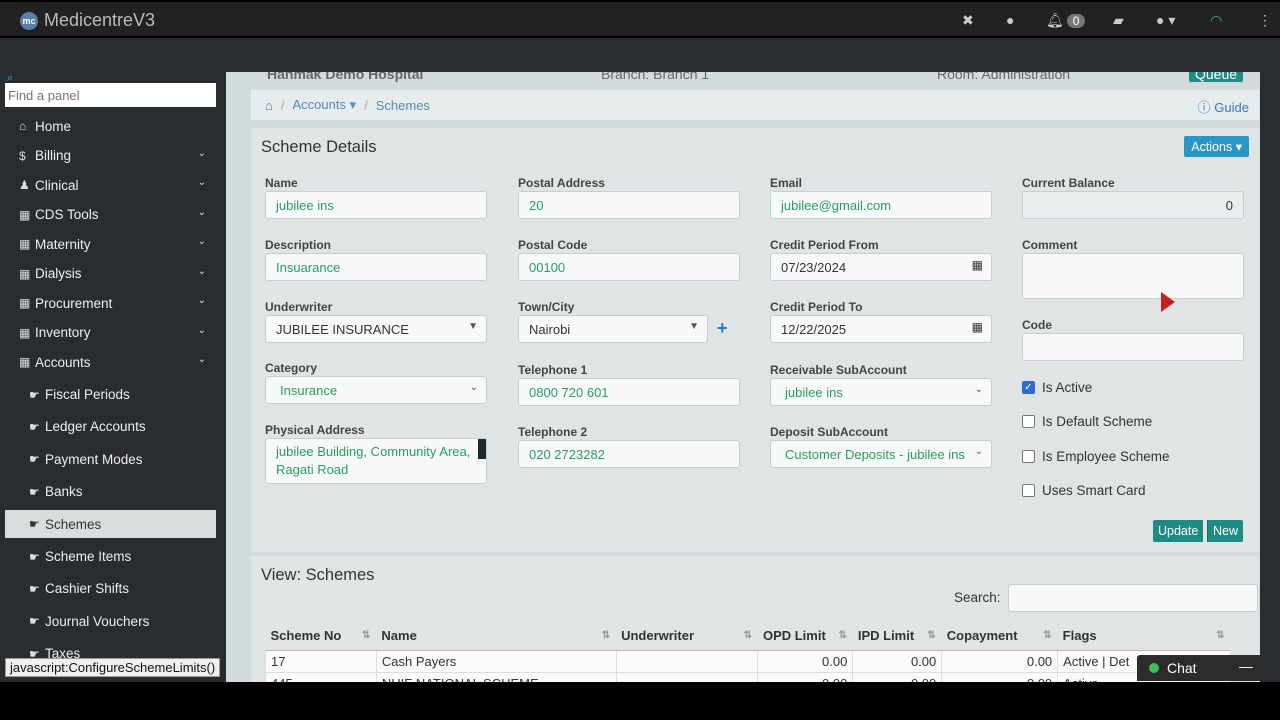 The image size is (1280, 720). Describe the element at coordinates (881, 329) in the screenshot. I see `credit-to-date: 12/22/2025 ▦` at that location.